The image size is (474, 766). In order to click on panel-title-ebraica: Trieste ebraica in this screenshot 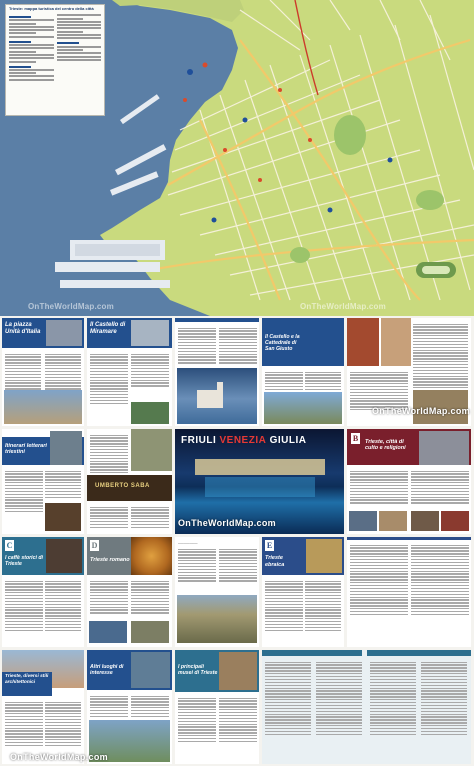, I will do `click(275, 561)`.